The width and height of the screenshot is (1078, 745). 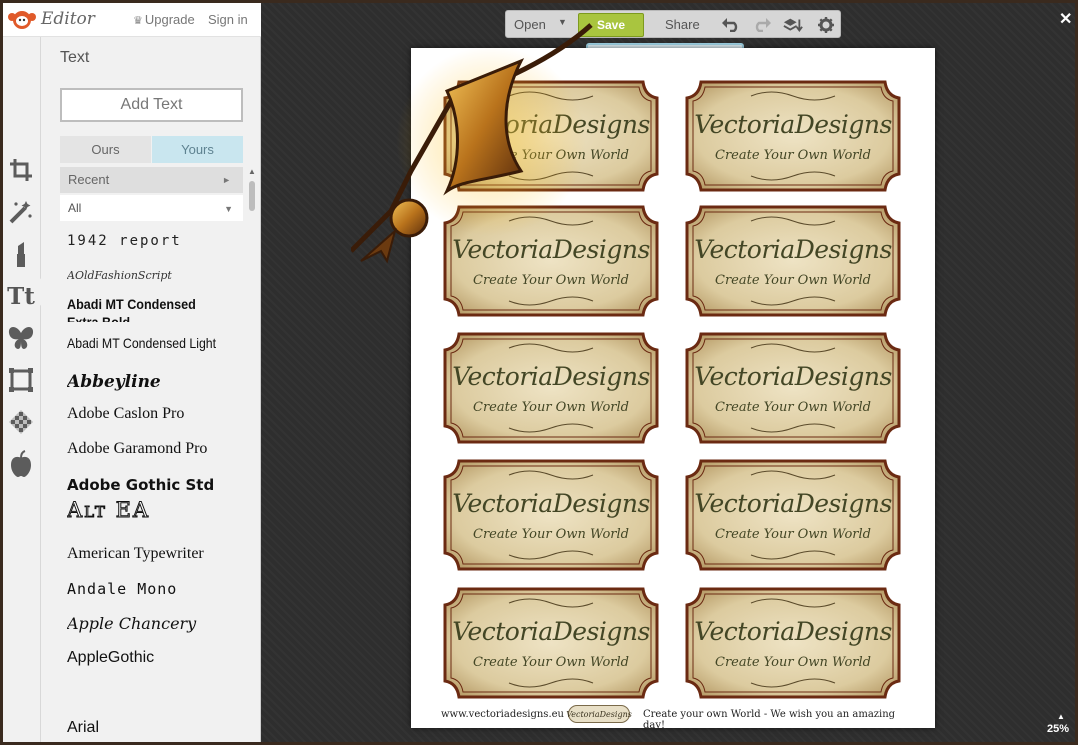 I want to click on recent-dropdown: Recent ►, so click(x=151, y=180).